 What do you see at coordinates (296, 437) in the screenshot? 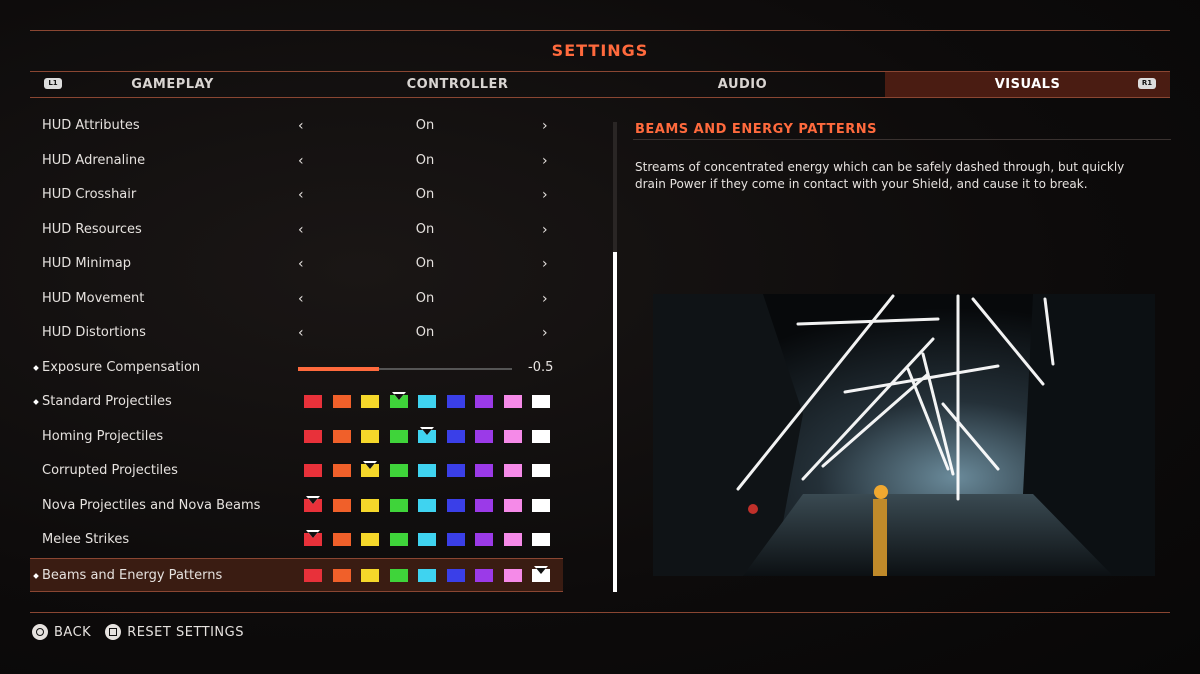
I see `color-setting-row: Homing Projectiles` at bounding box center [296, 437].